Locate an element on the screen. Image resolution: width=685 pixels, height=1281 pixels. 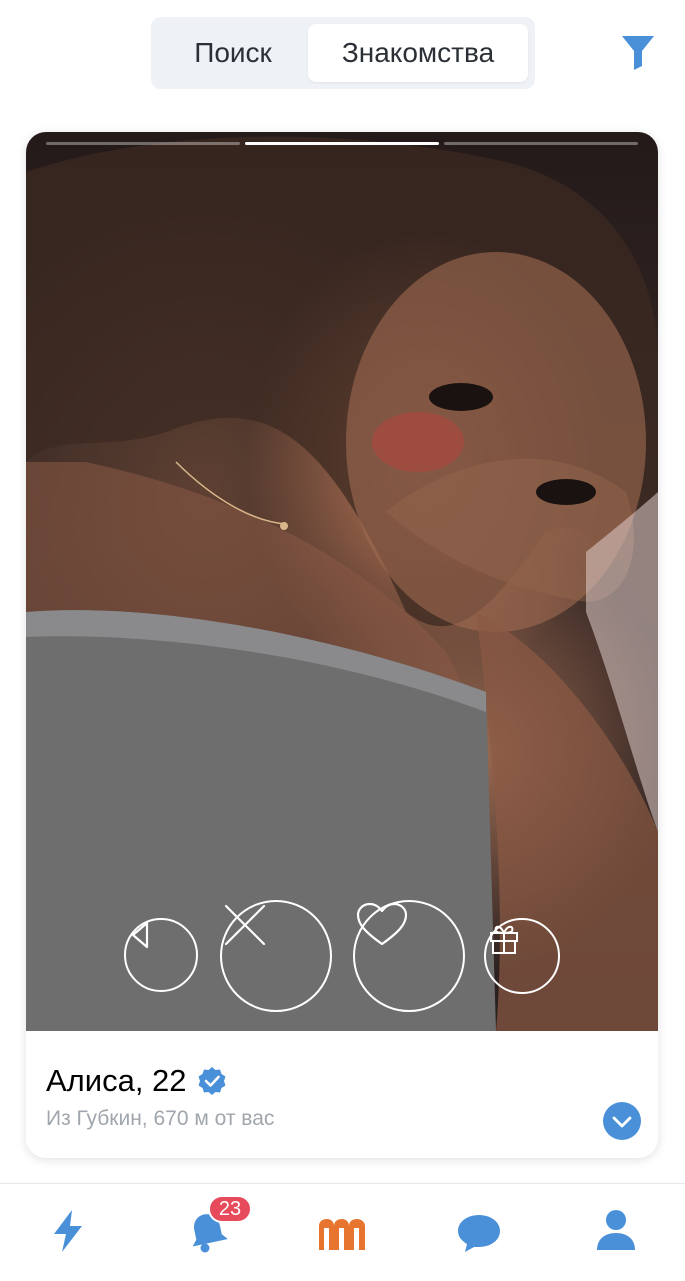
nav-lightning is located at coordinates (68, 1233).